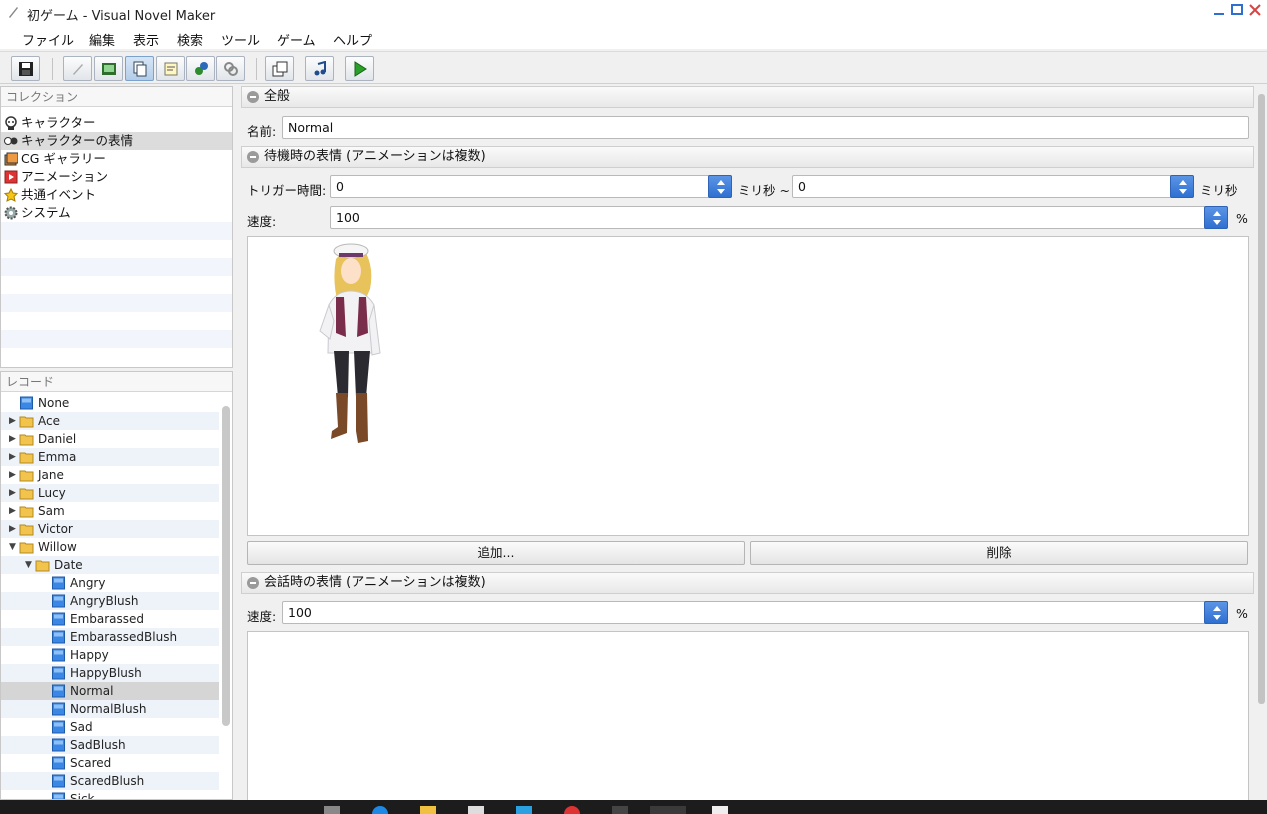 The width and height of the screenshot is (1267, 814). What do you see at coordinates (747, 583) in the screenshot?
I see `section-talking: 会話時の表情 (アニメーションは複数)` at bounding box center [747, 583].